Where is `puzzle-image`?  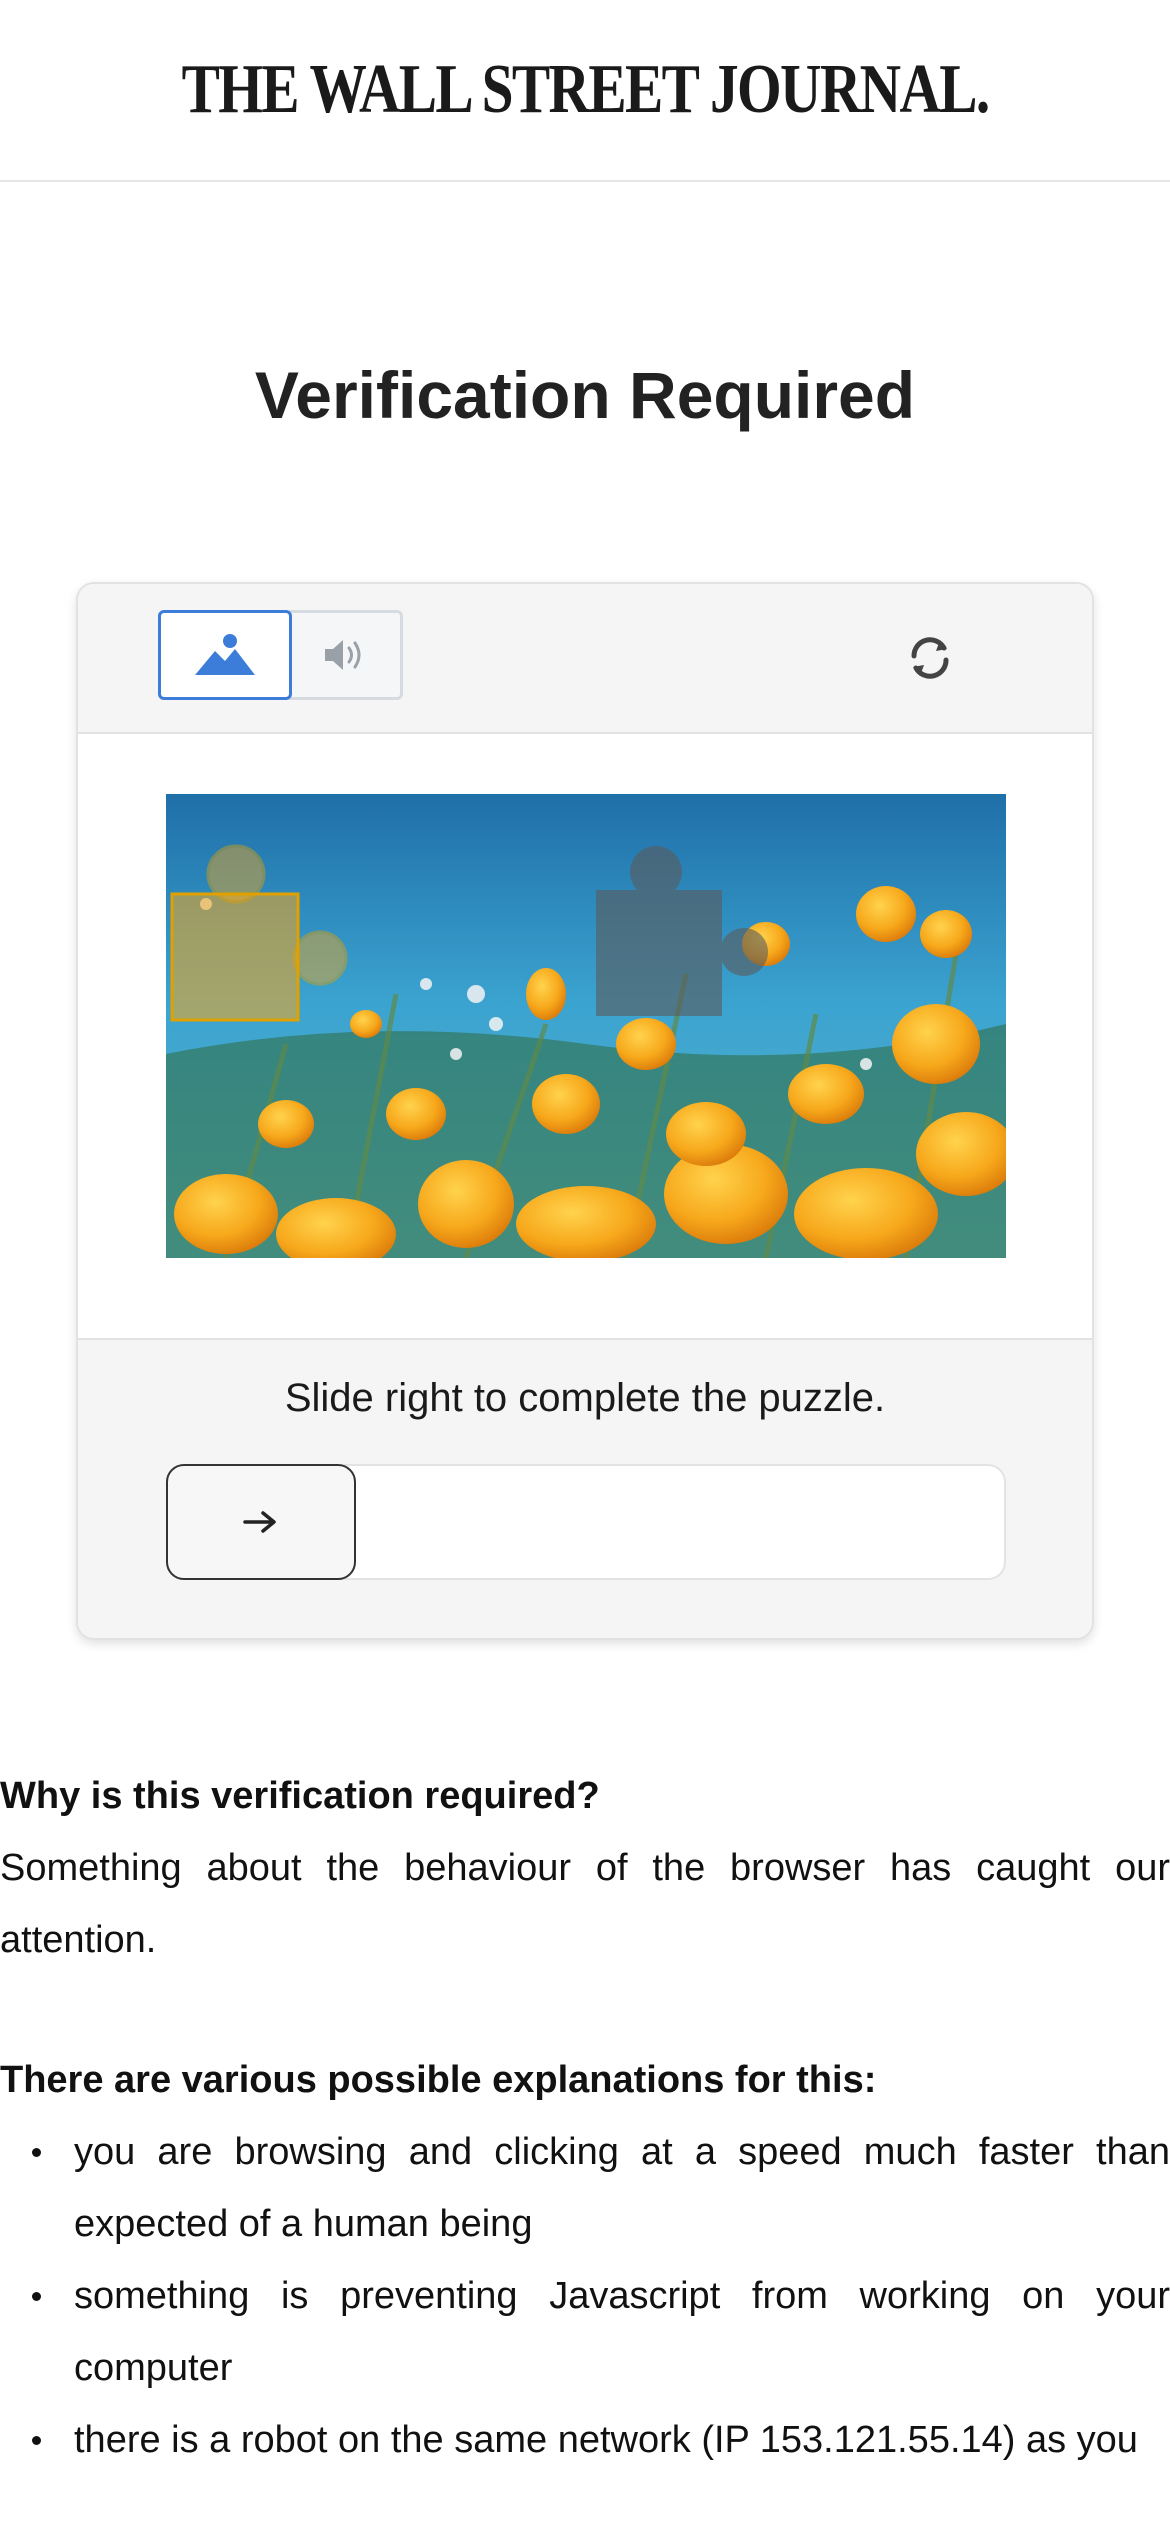 puzzle-image is located at coordinates (586, 1026).